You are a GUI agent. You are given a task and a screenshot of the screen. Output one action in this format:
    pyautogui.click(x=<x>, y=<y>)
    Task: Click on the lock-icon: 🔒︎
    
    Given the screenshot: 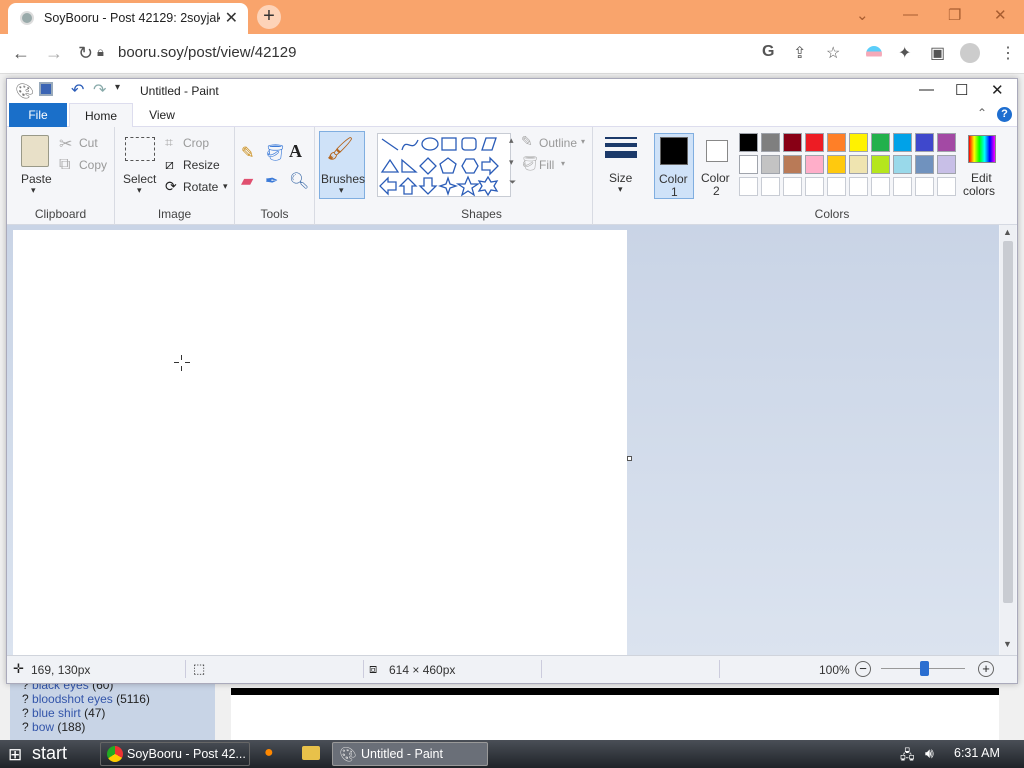 What is the action you would take?
    pyautogui.click(x=100, y=52)
    